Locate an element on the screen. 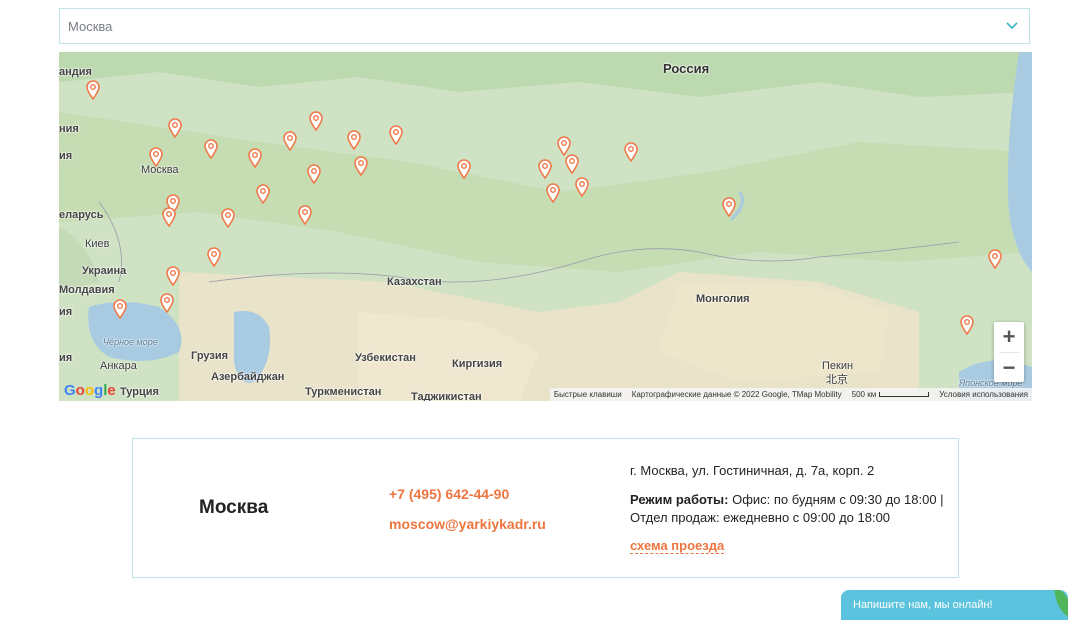 This screenshot has height=620, width=1091. city-select-value: Москва is located at coordinates (90, 26).